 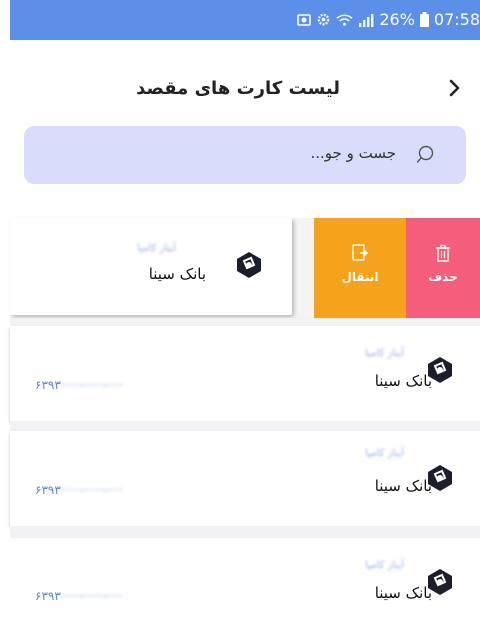 I want to click on chevron-right-icon, so click(x=454, y=88).